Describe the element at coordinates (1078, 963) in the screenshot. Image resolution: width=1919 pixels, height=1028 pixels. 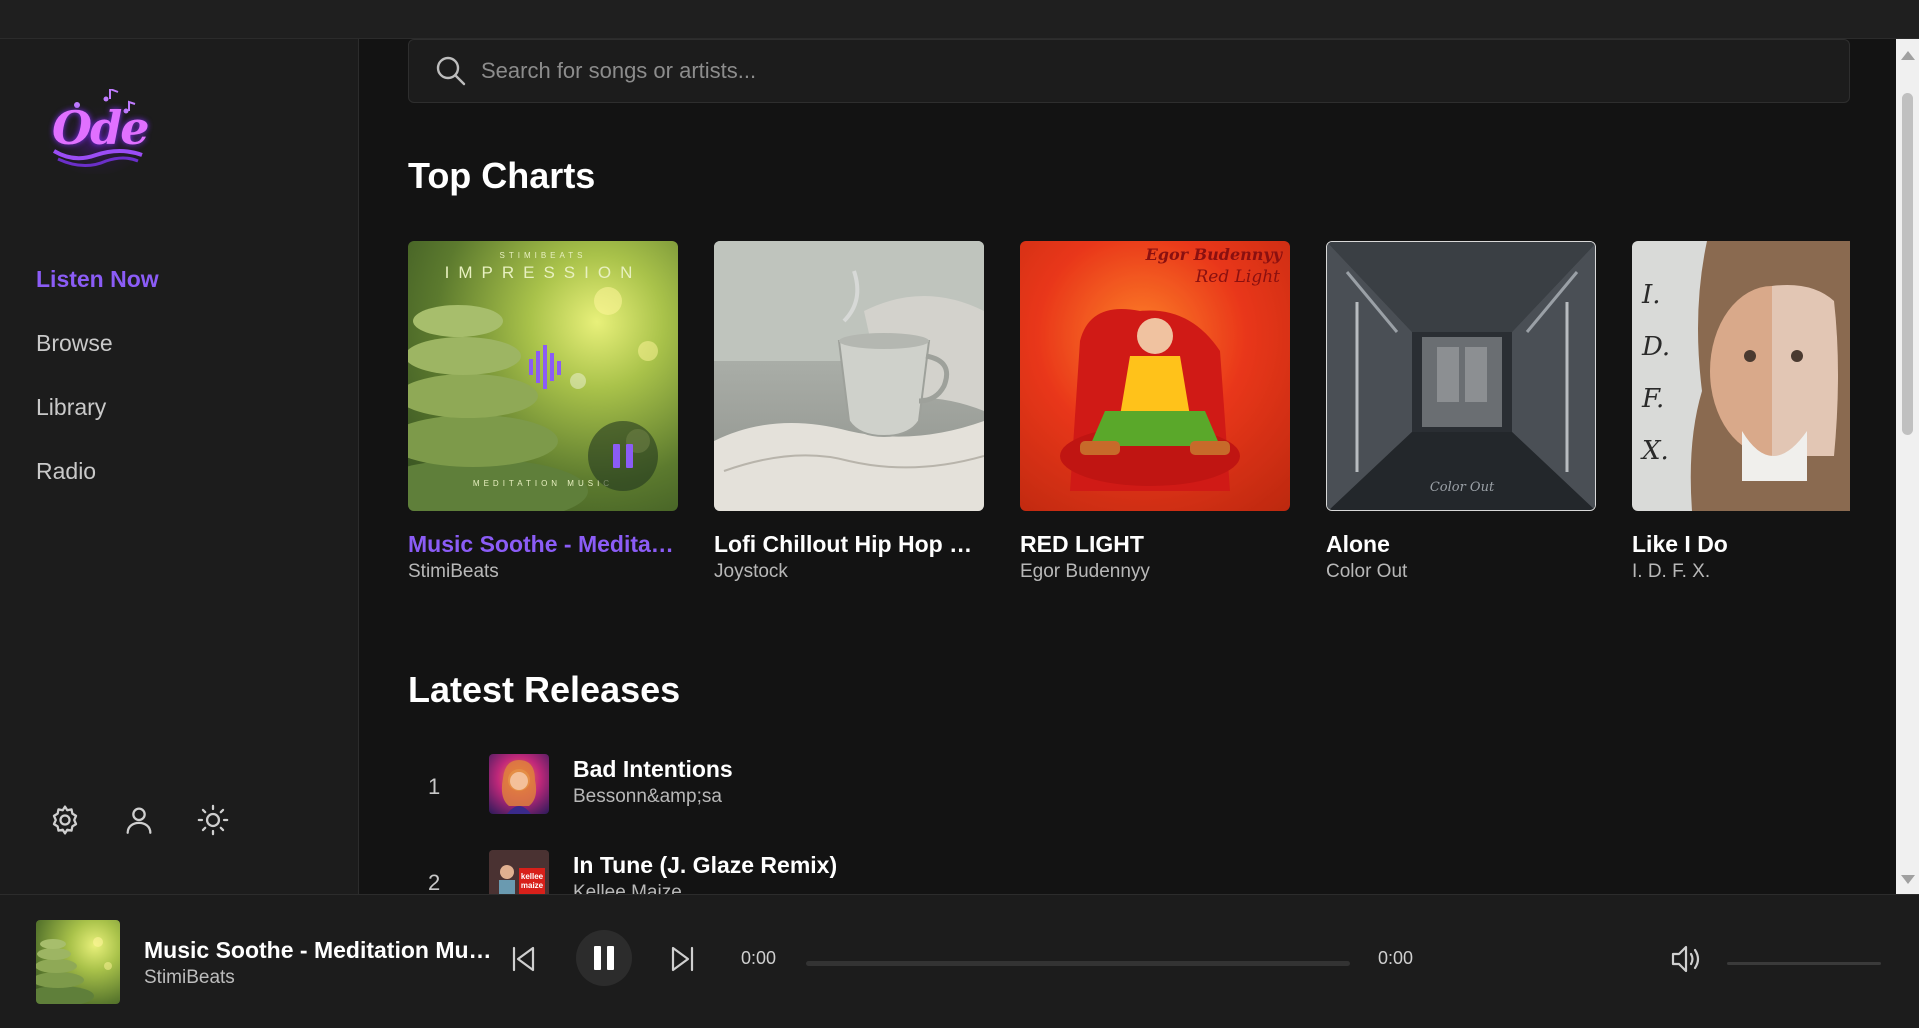
I see `progress-bar` at that location.